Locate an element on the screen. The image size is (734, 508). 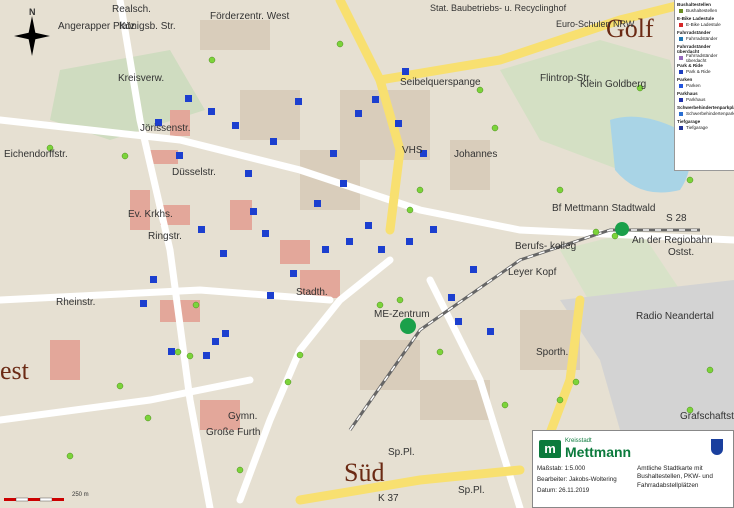
city-logo: m Kreisstadt Mettmann is located at coordinates (585, 449).